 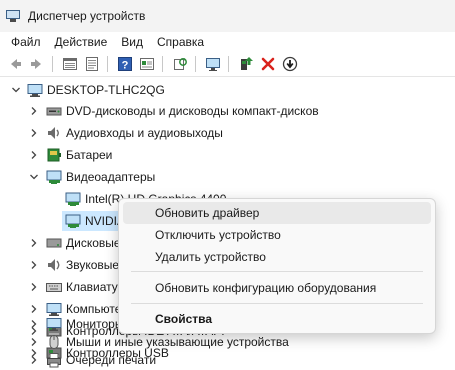 I want to click on category-label: DVD-дисководы и дисководы компакт-дисков, so click(x=192, y=111).